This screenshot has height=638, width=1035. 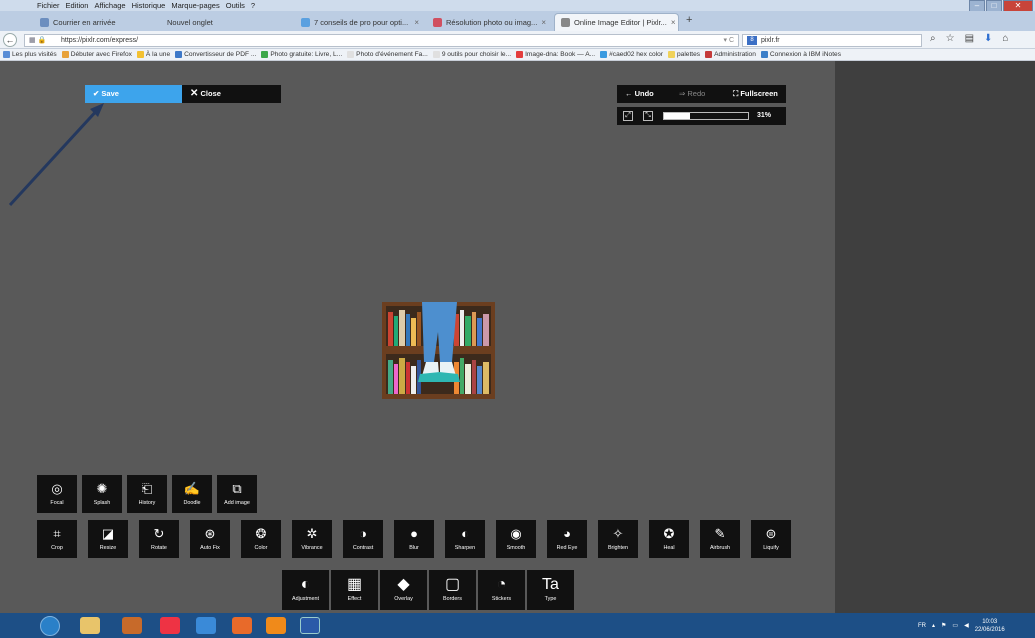 What do you see at coordinates (501, 584) in the screenshot?
I see `tool-icon: ◔` at bounding box center [501, 584].